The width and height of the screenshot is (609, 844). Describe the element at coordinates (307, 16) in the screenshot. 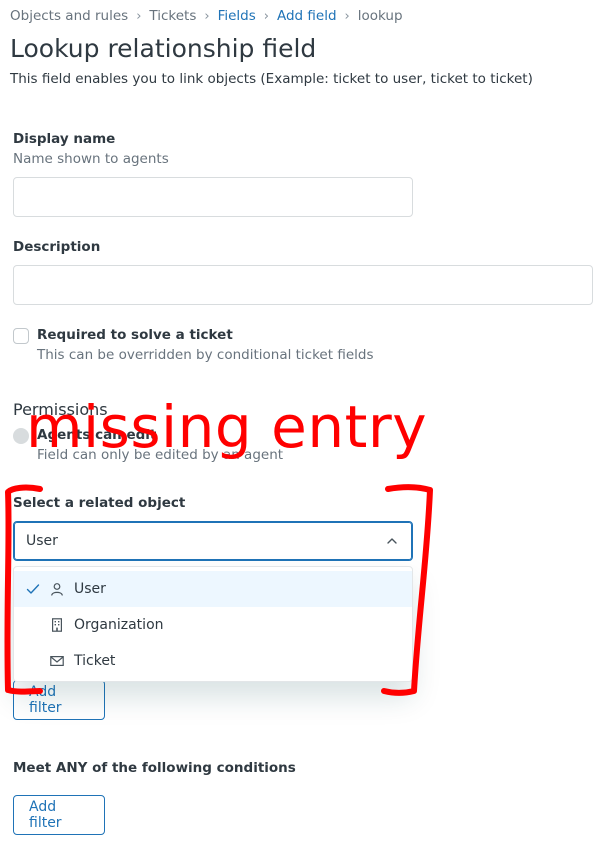

I see `breadcrumb-add-field: Add field` at that location.